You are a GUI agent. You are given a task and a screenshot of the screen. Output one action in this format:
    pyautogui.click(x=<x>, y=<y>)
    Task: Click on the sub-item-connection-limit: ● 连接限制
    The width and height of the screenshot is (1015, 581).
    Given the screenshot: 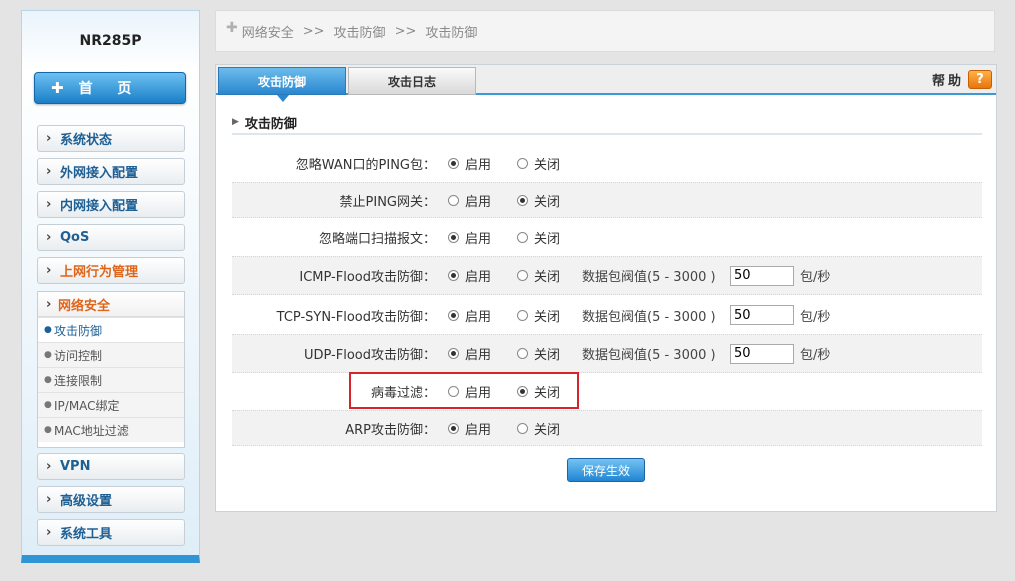 What is the action you would take?
    pyautogui.click(x=111, y=379)
    